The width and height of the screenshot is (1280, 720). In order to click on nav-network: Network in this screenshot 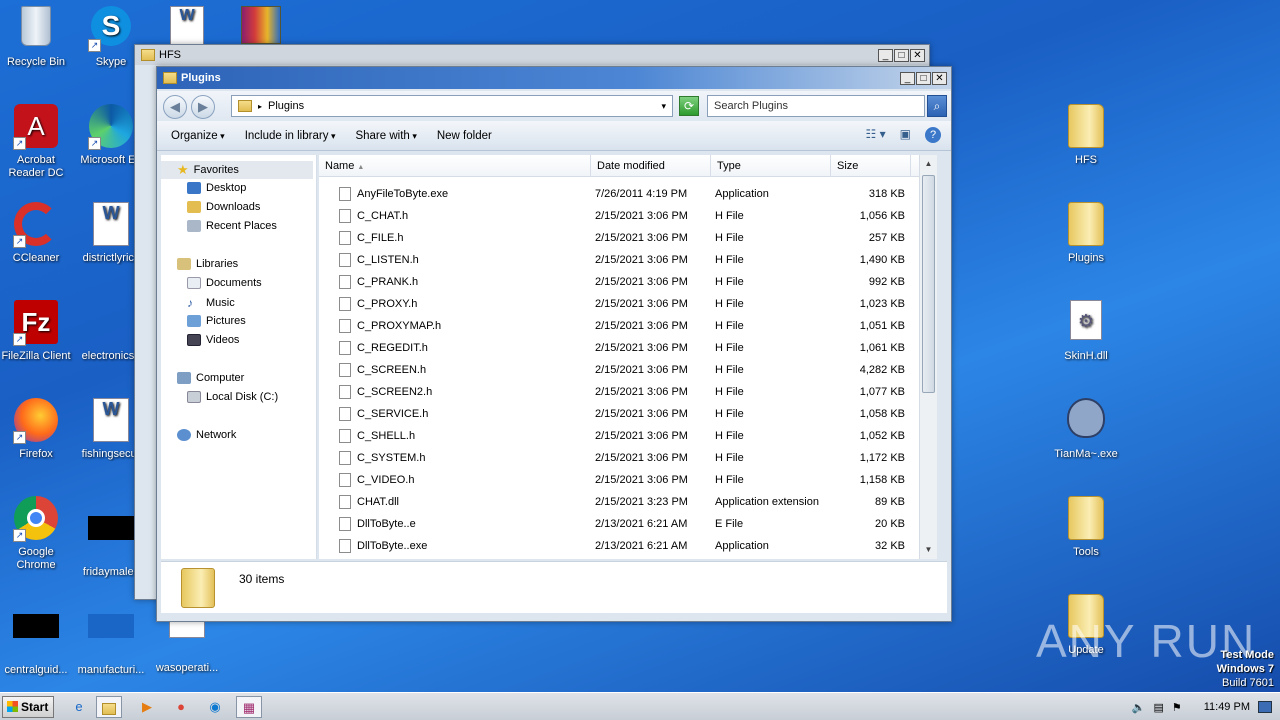, I will do `click(206, 435)`.